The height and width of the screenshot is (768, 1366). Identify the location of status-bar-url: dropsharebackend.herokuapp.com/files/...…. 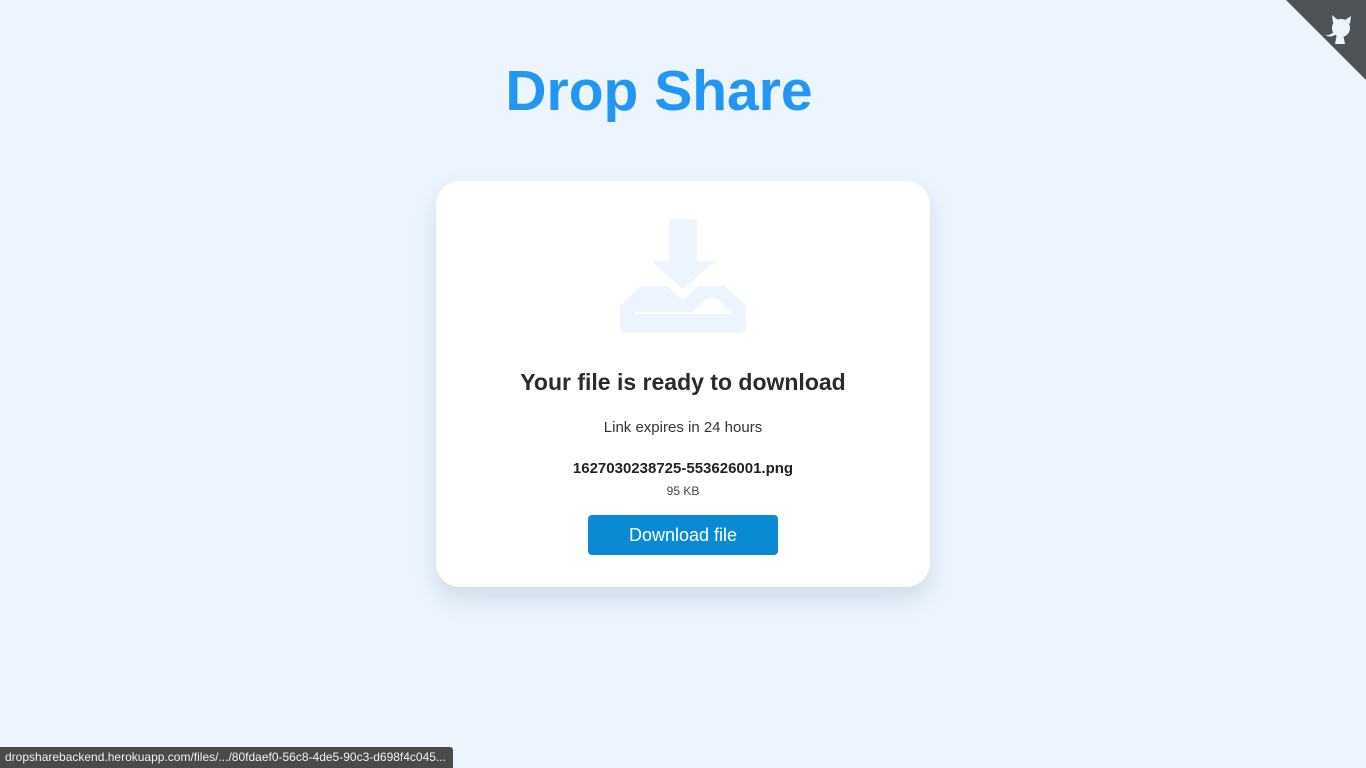
(226, 757).